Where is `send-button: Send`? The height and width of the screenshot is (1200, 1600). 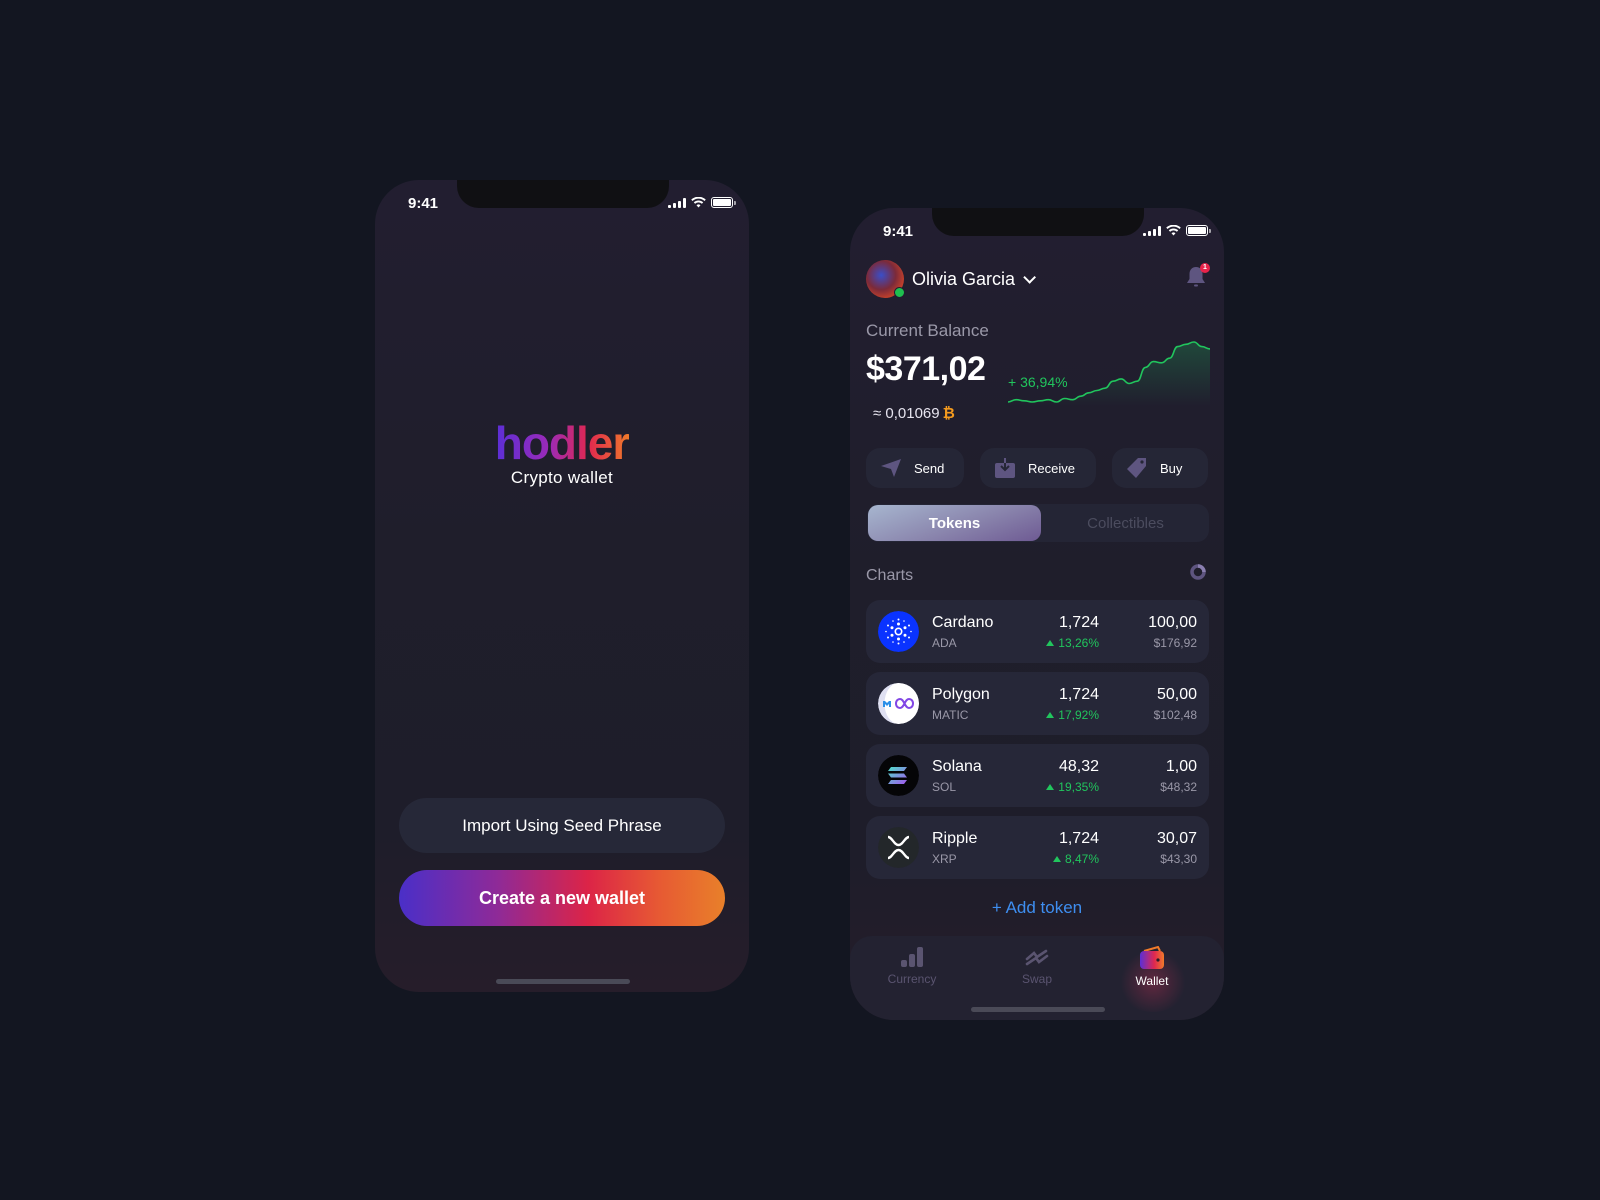
send-button: Send is located at coordinates (915, 468).